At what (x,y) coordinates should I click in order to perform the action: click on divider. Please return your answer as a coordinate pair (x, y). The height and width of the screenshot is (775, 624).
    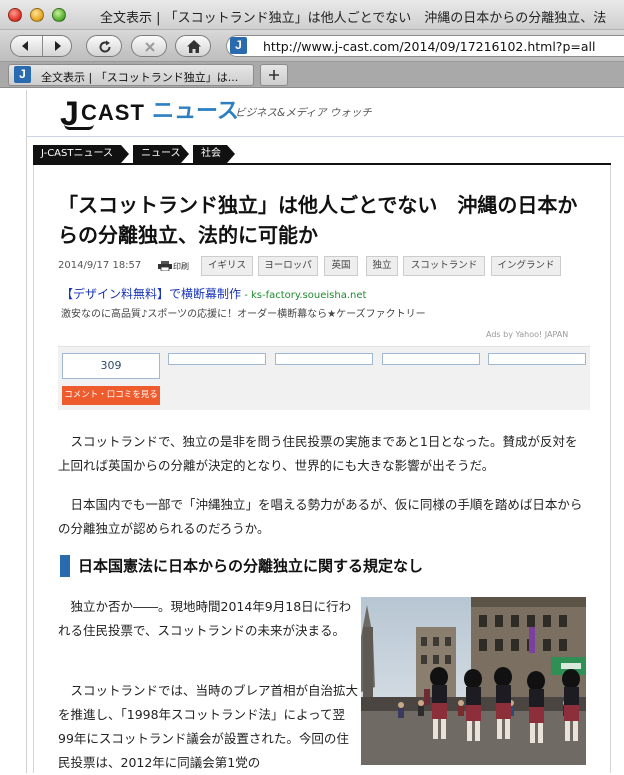
    Looking at the image, I should click on (42, 46).